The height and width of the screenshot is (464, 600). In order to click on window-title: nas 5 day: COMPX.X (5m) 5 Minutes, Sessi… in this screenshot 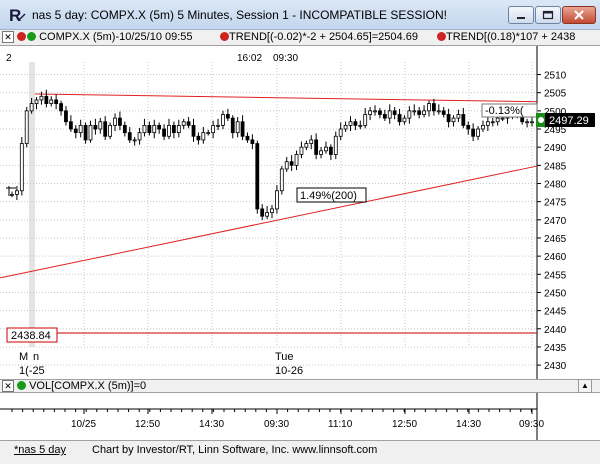, I will do `click(240, 15)`.